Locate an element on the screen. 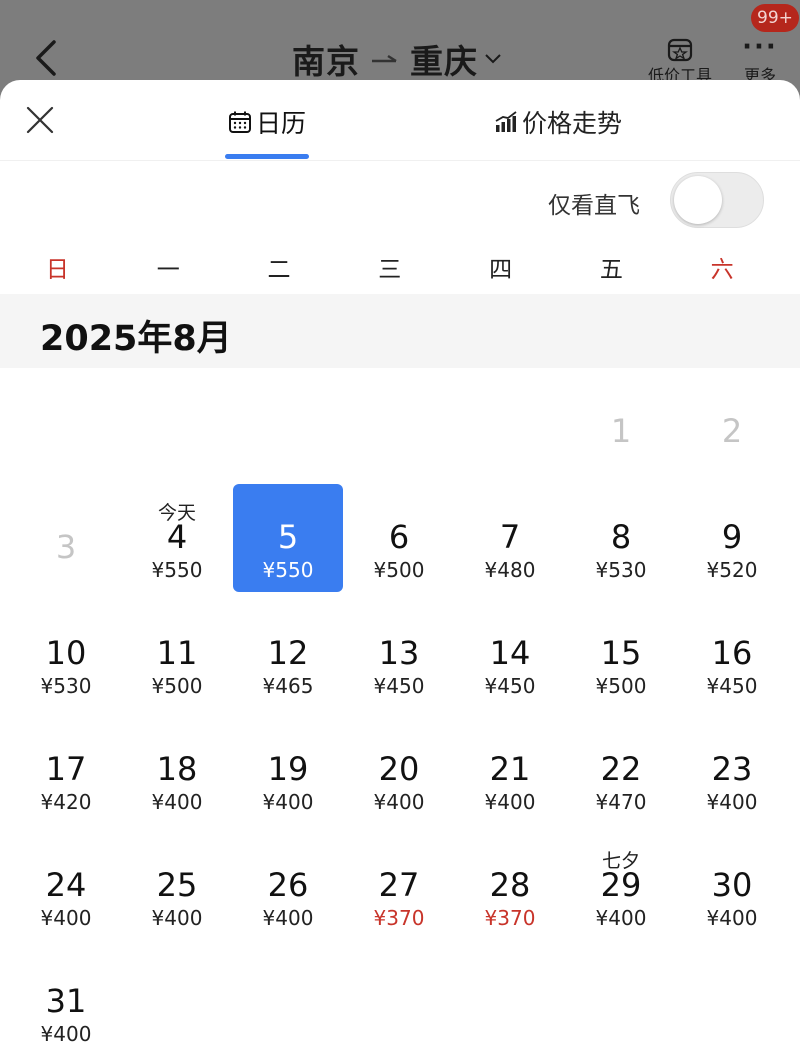  day-number: 17 is located at coordinates (66, 769).